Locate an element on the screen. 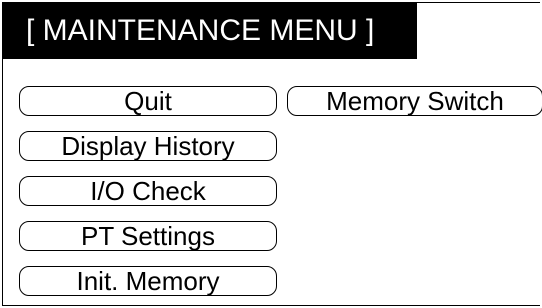 Image resolution: width=542 pixels, height=308 pixels. io-check-button: I/O Check is located at coordinates (148, 191).